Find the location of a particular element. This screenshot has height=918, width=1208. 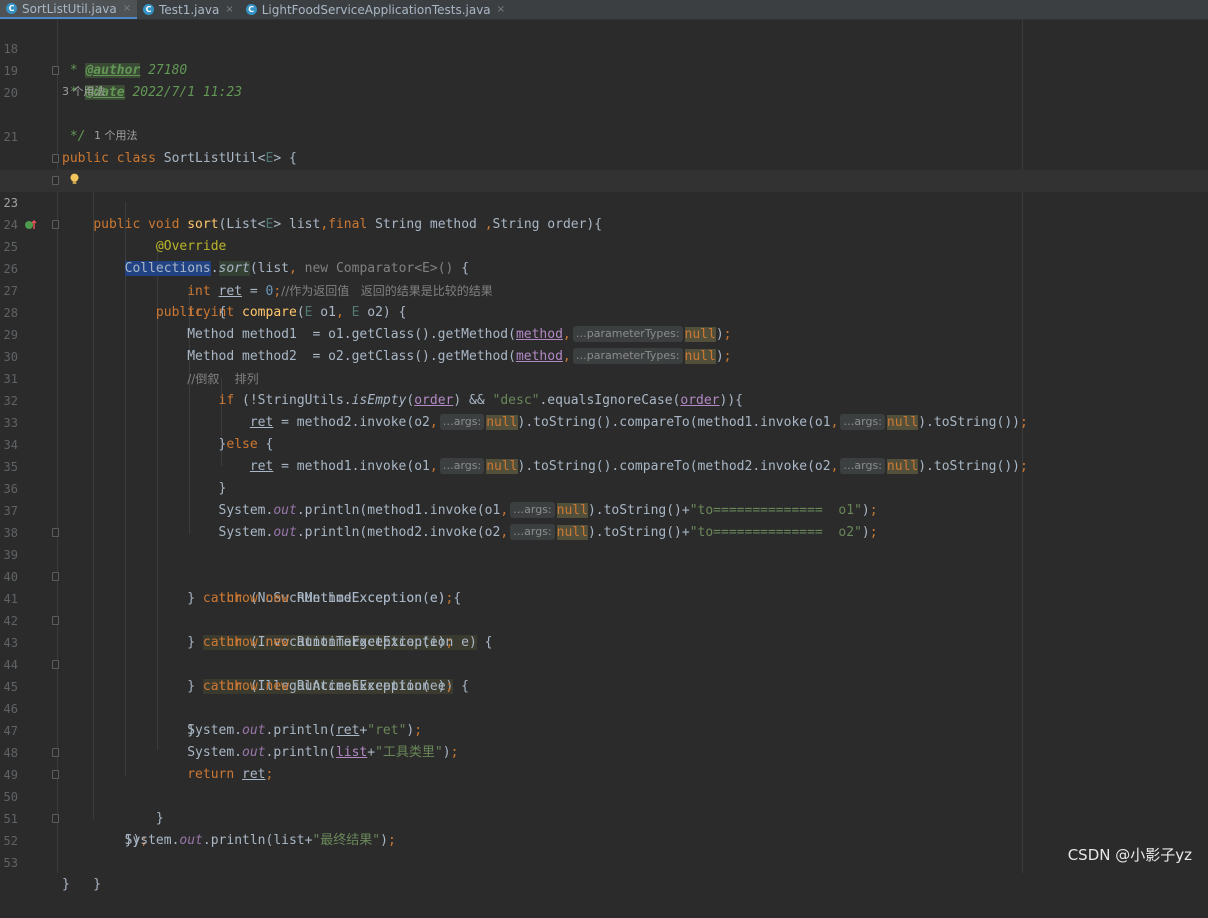

code-line: 24 @Override is located at coordinates (604, 223).